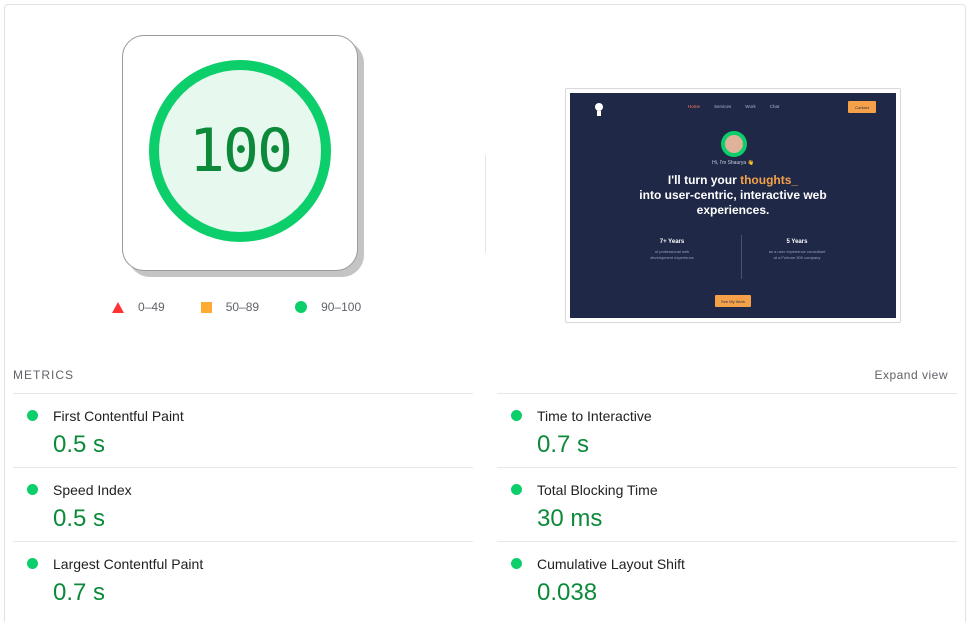  I want to click on triangle-icon, so click(118, 307).